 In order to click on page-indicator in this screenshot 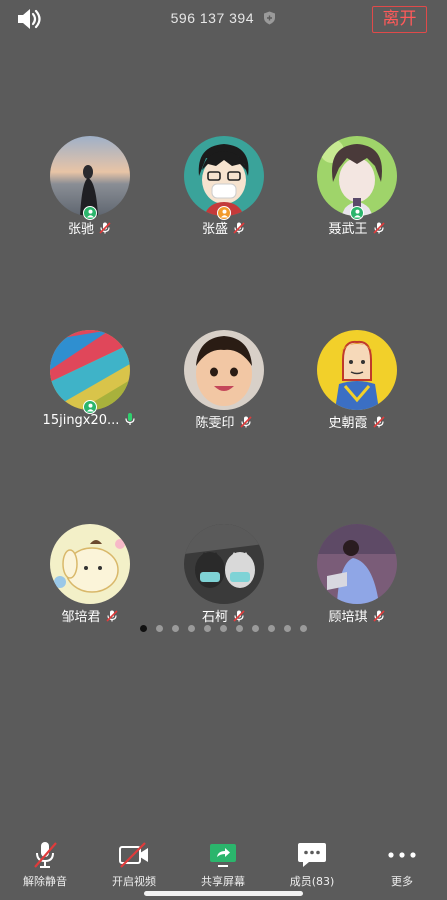, I will do `click(223, 629)`.